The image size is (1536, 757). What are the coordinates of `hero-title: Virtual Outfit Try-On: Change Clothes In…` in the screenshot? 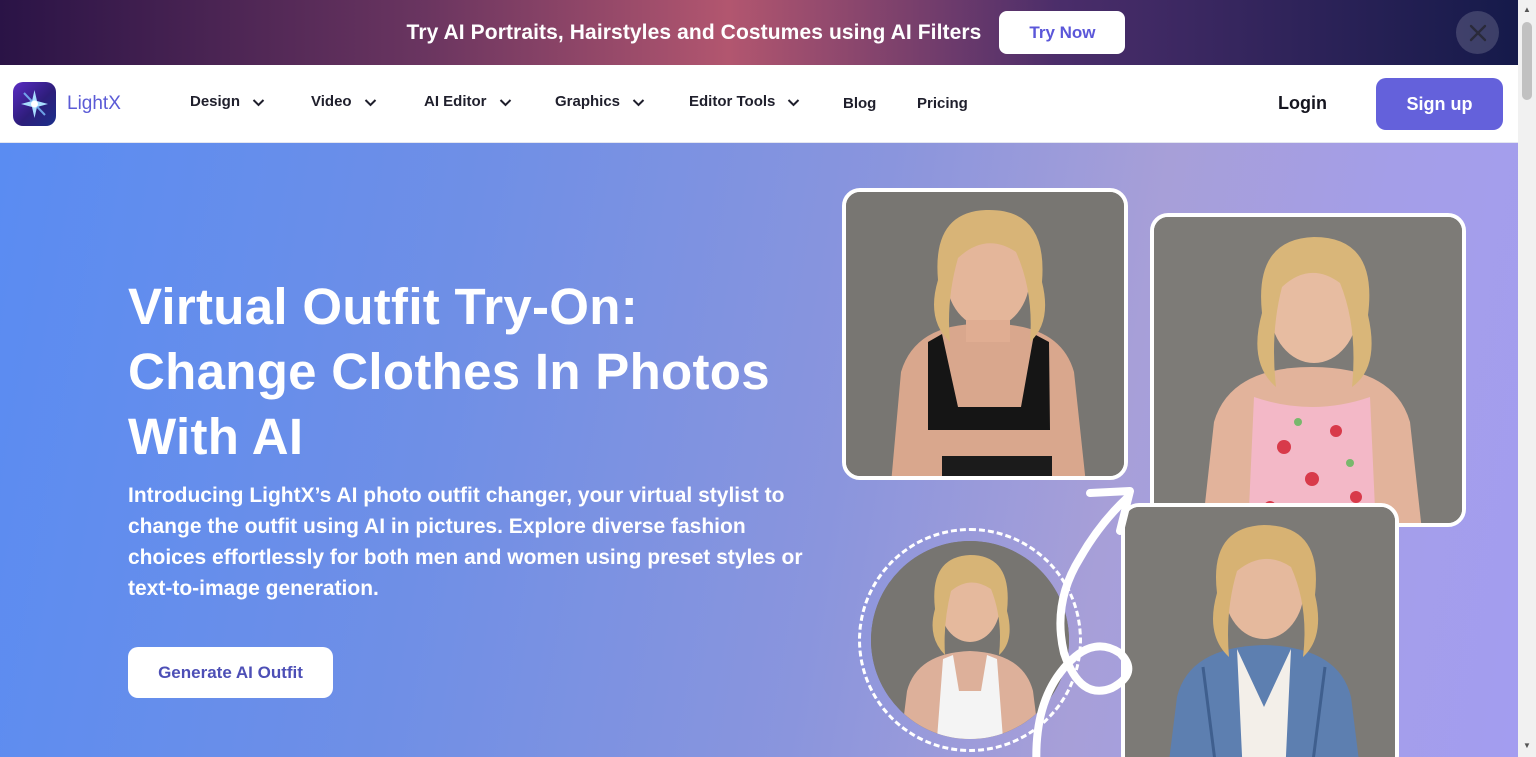 It's located at (478, 371).